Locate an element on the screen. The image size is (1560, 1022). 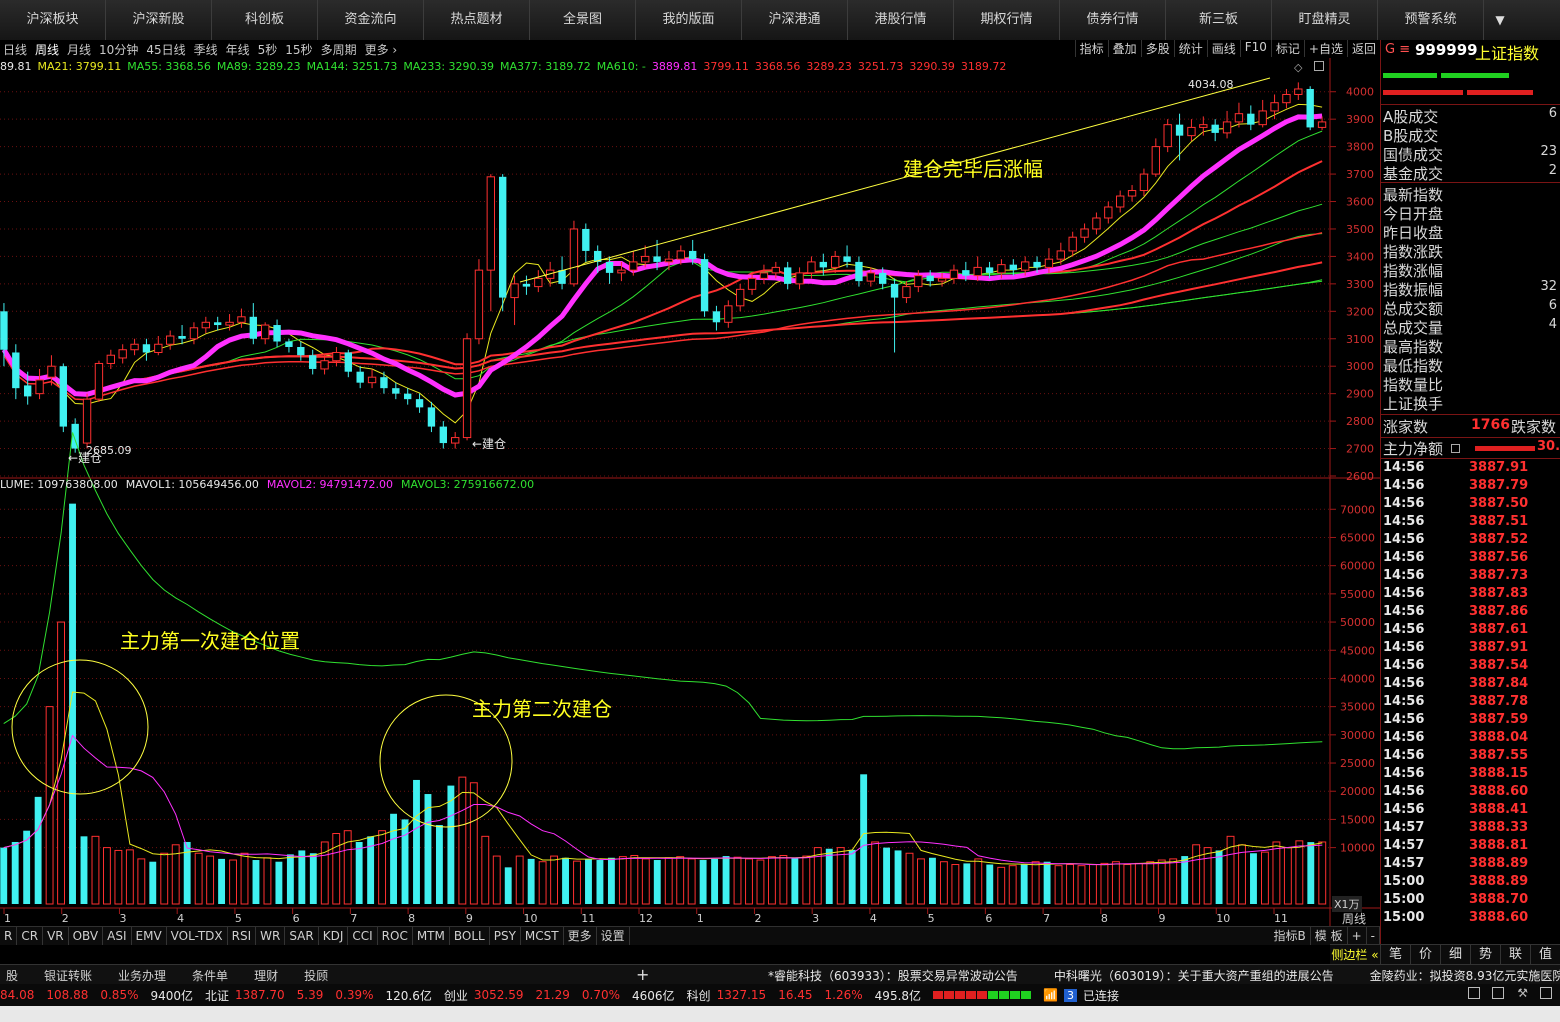
tool-button: 画线 is located at coordinates (1223, 48).